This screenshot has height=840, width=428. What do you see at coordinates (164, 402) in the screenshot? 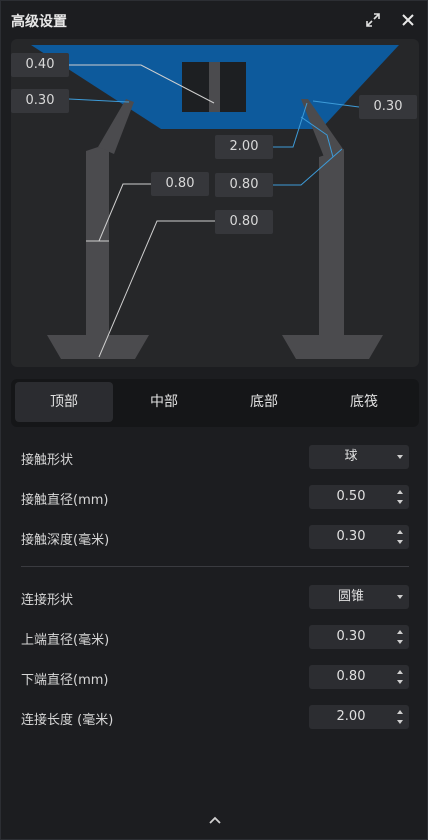
I see `tab-middle: 中部` at bounding box center [164, 402].